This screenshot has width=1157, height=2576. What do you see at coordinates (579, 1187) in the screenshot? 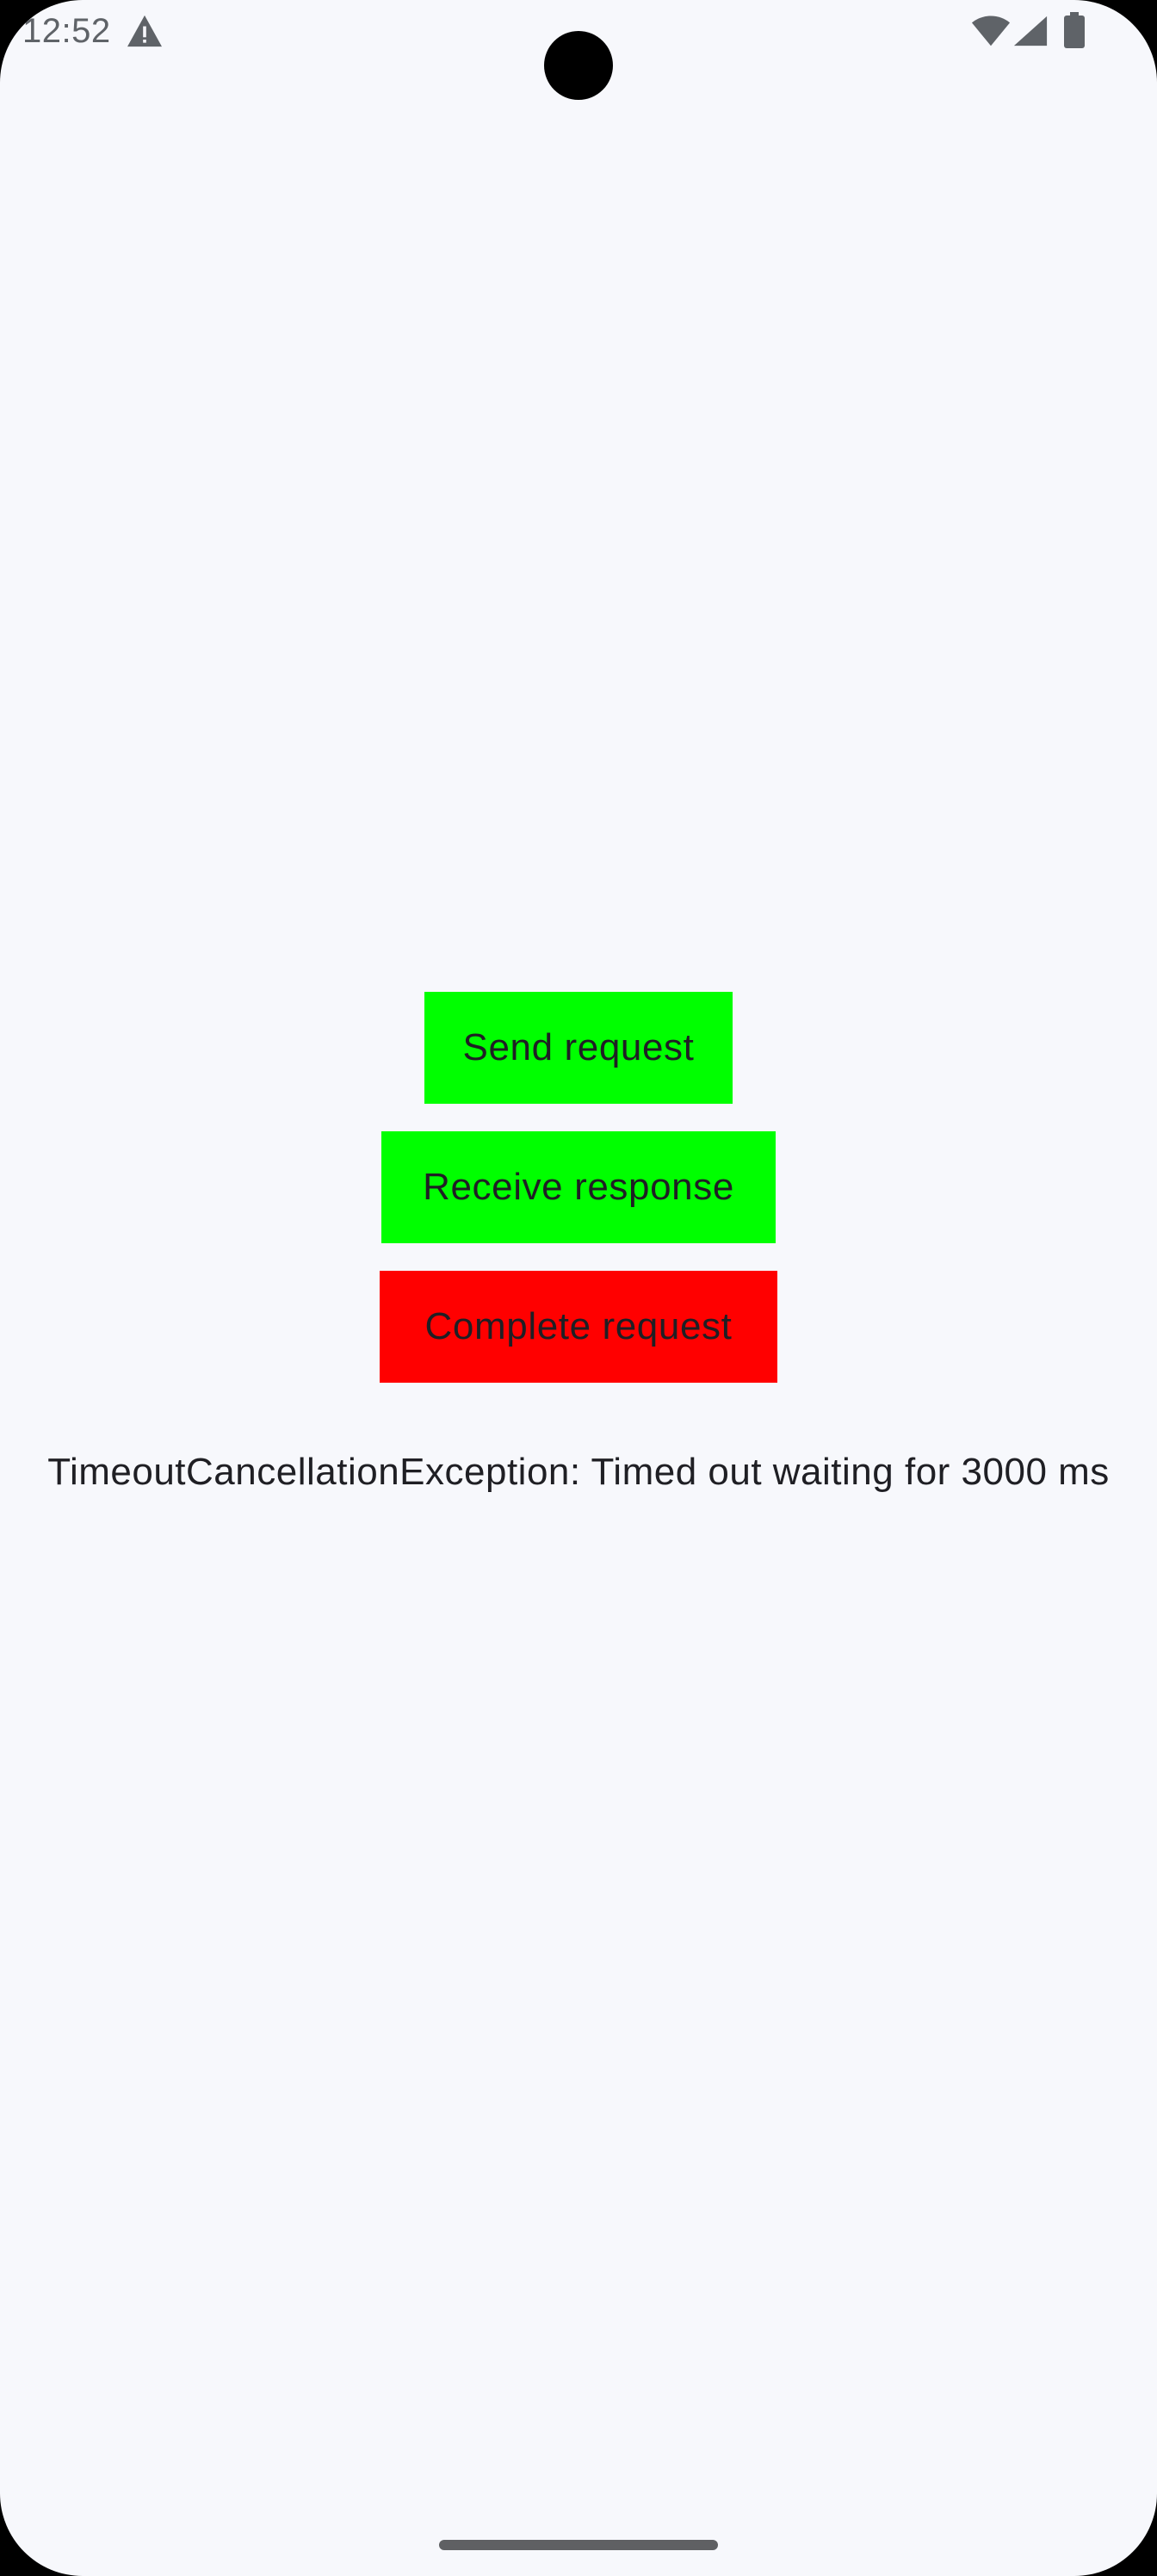
I see `receive-response-button: Receive response` at bounding box center [579, 1187].